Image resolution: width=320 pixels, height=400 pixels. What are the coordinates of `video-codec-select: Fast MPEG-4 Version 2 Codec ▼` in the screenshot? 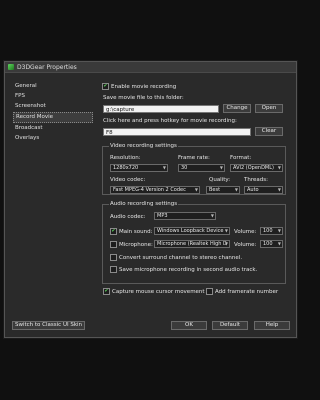 It's located at (155, 190).